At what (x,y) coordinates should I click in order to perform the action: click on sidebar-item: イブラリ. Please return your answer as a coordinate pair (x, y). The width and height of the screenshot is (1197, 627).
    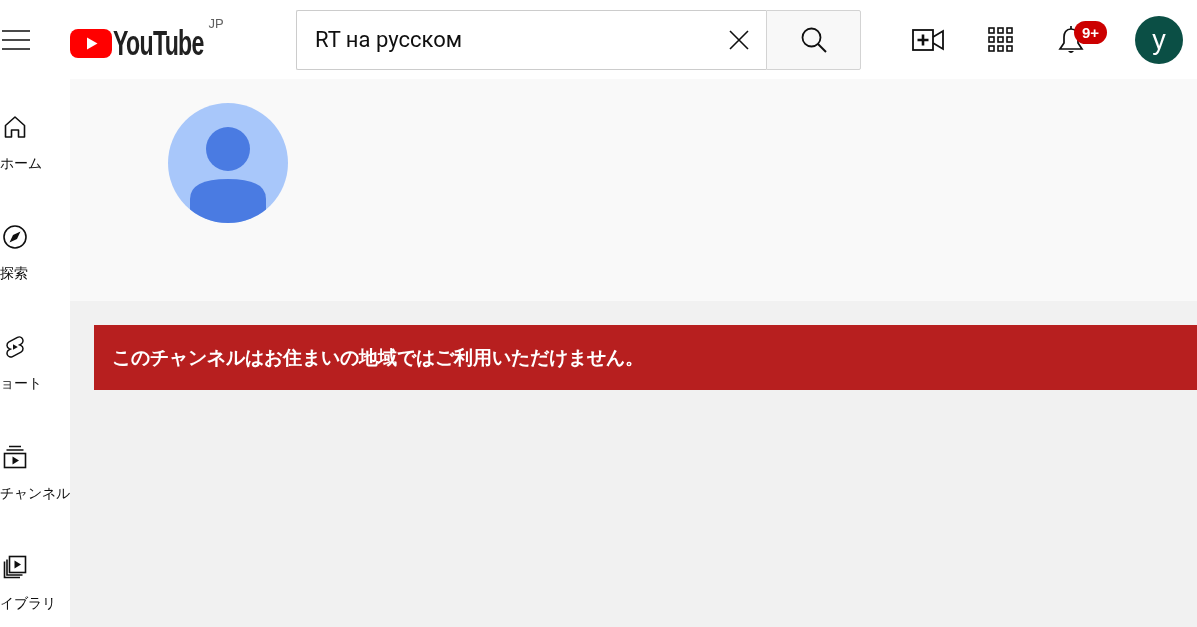
    Looking at the image, I should click on (35, 583).